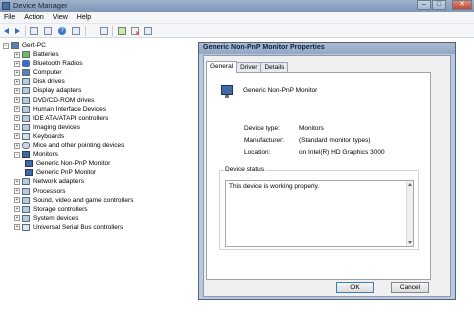 This screenshot has width=474, height=329. Describe the element at coordinates (257, 152) in the screenshot. I see `location-label: Location:` at that location.